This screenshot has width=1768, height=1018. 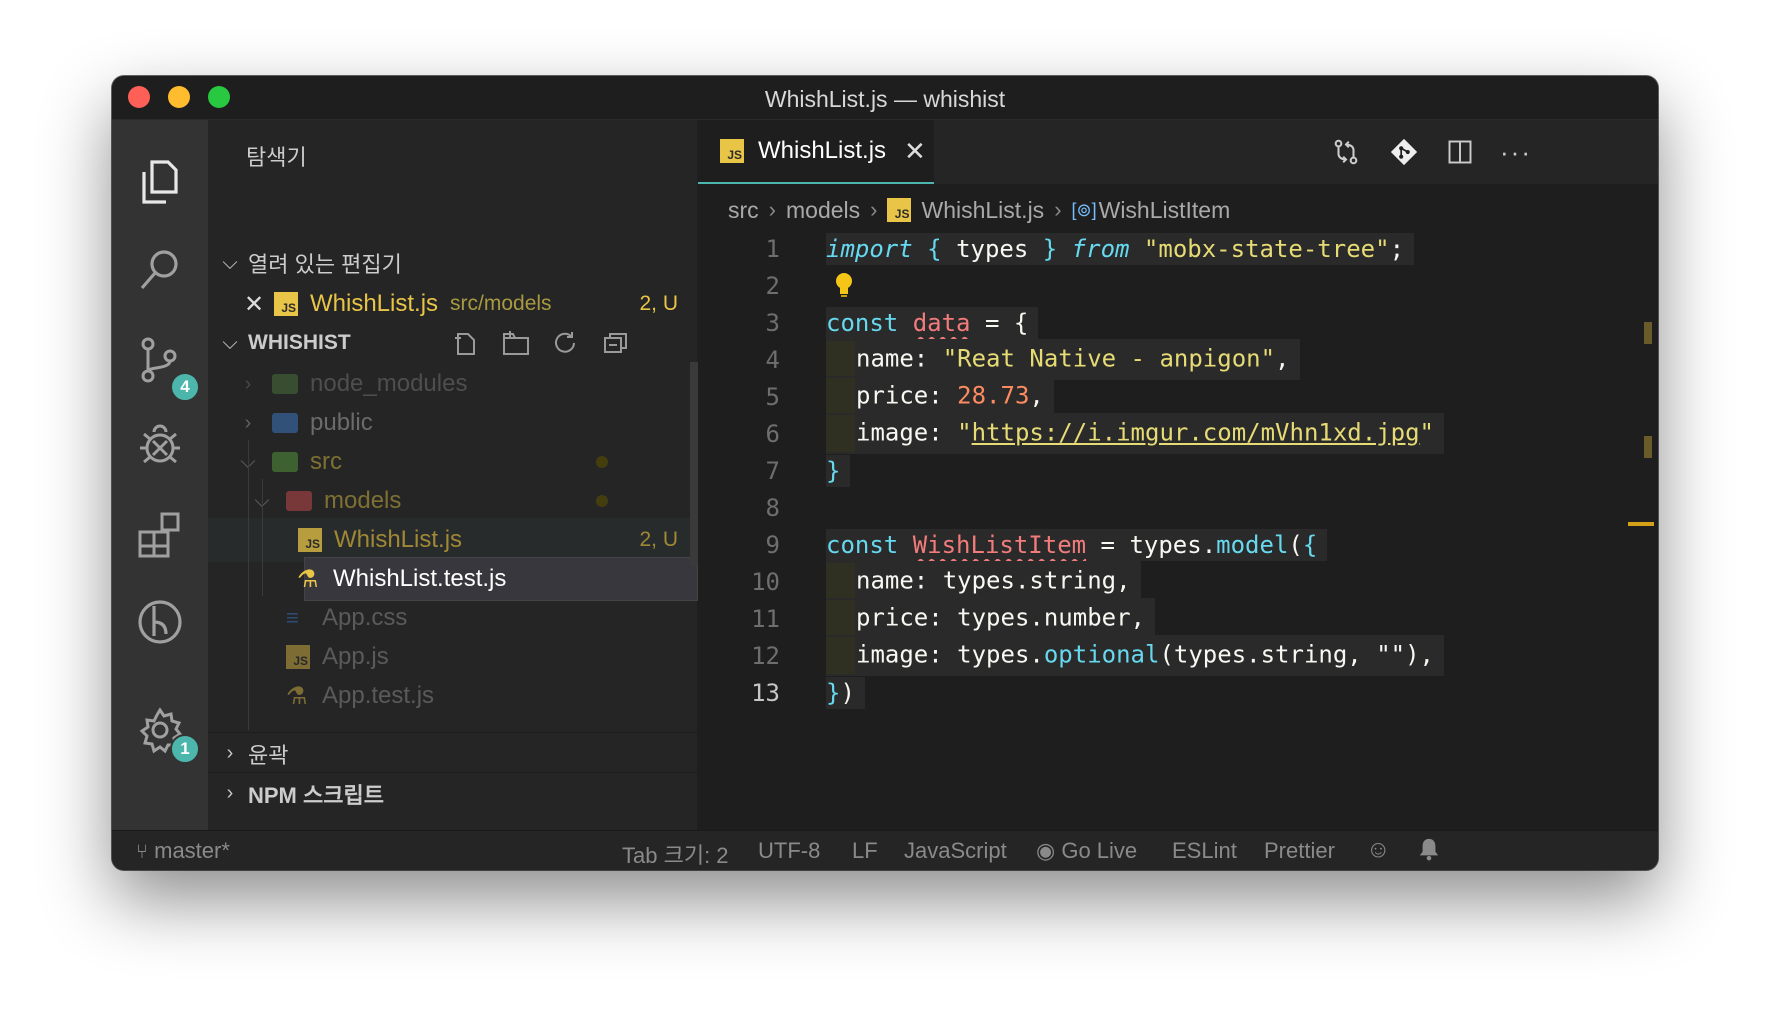 I want to click on tree-item-whishlist-test-js: ⚗ WhishList.test.js, so click(x=497, y=579).